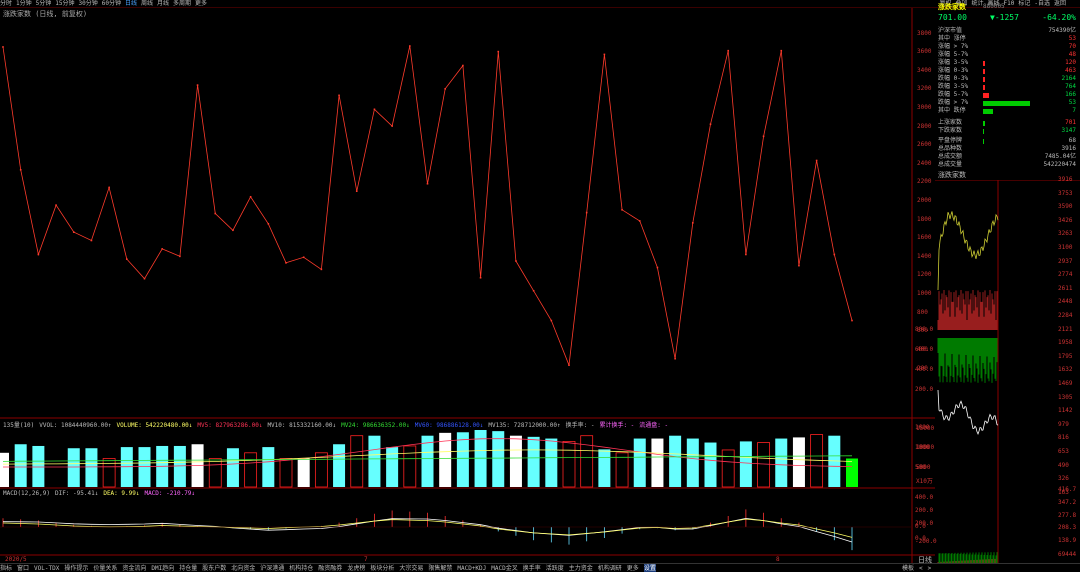 The width and height of the screenshot is (1080, 572). I want to click on quote-row-value: 542220474, so click(1059, 164).